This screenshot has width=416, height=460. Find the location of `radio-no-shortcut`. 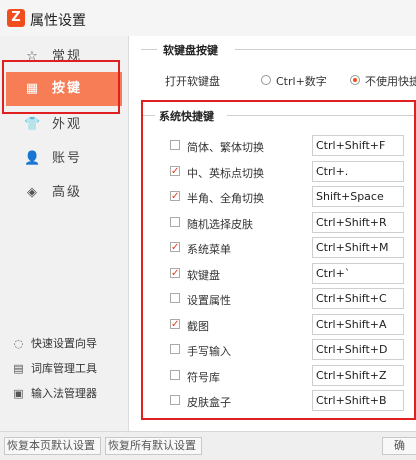

radio-no-shortcut is located at coordinates (355, 80).